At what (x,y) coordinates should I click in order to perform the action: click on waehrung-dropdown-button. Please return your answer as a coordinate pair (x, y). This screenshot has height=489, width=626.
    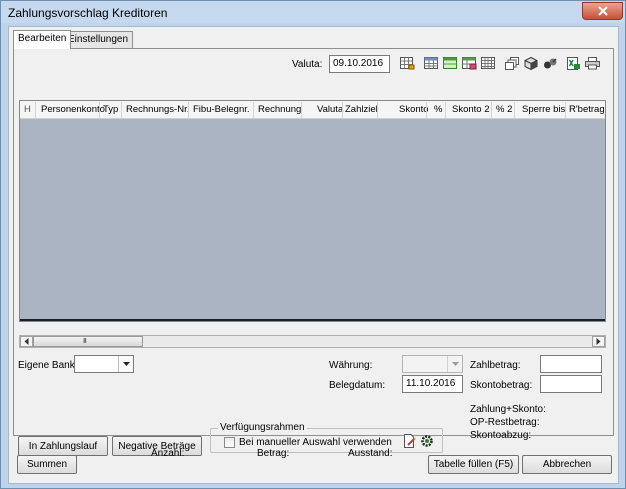
    Looking at the image, I should click on (454, 364).